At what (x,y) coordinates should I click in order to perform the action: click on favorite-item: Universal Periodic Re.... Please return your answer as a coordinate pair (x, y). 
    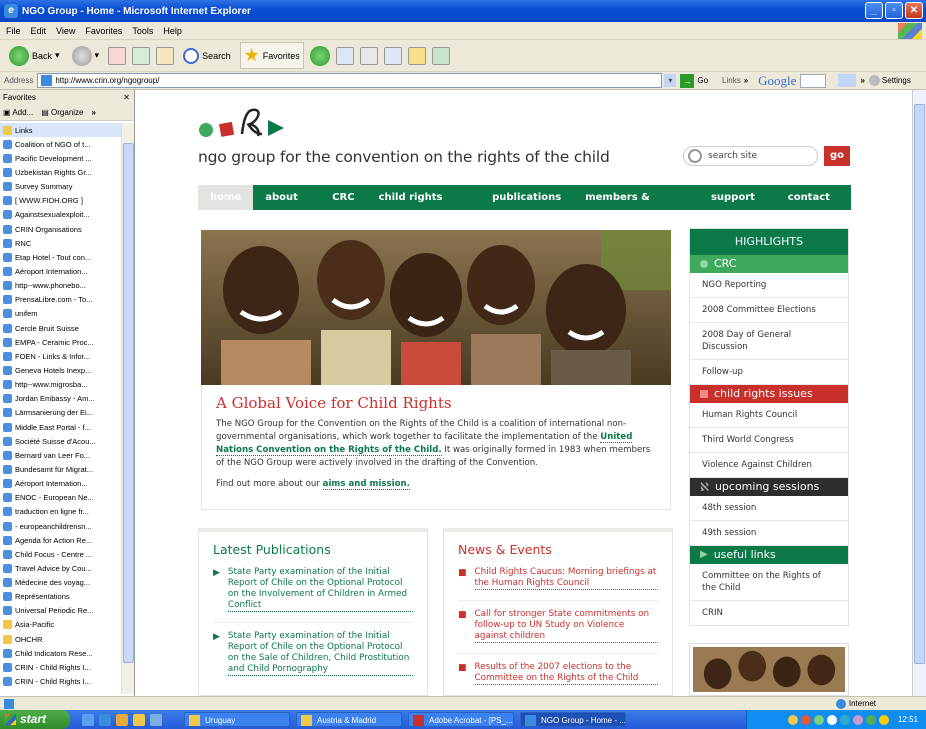
    Looking at the image, I should click on (60, 611).